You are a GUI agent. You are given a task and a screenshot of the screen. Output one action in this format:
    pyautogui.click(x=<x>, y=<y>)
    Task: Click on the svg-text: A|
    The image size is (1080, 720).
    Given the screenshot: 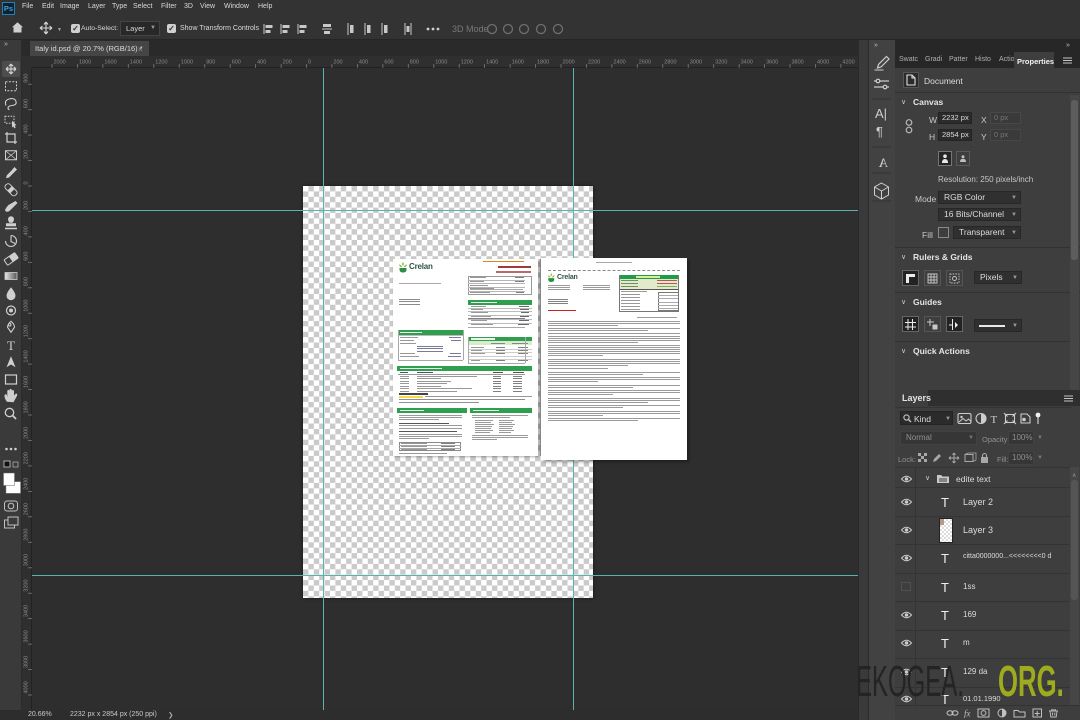 What is the action you would take?
    pyautogui.click(x=881, y=113)
    